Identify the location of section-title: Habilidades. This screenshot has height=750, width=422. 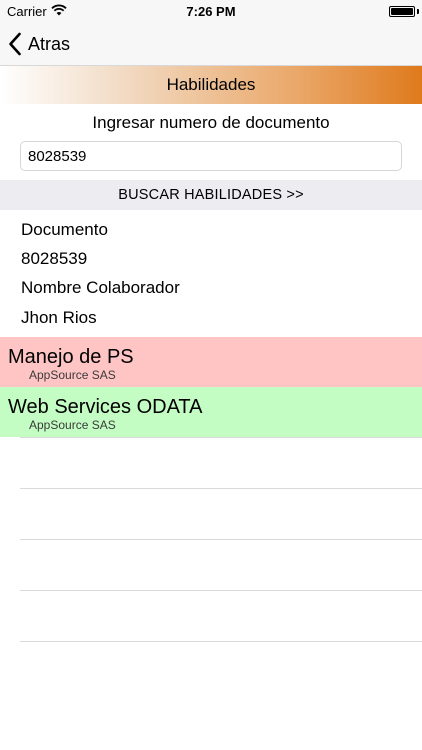
(211, 84).